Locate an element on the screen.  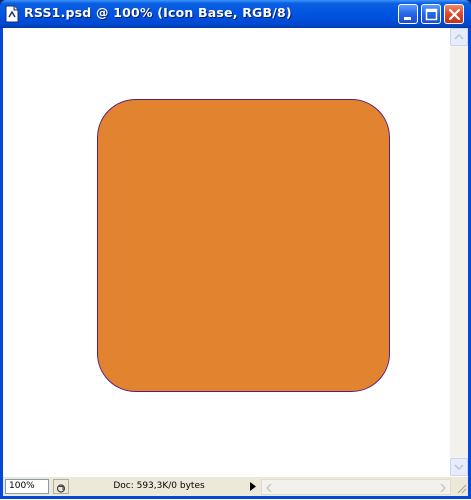
resize-grip is located at coordinates (460, 486).